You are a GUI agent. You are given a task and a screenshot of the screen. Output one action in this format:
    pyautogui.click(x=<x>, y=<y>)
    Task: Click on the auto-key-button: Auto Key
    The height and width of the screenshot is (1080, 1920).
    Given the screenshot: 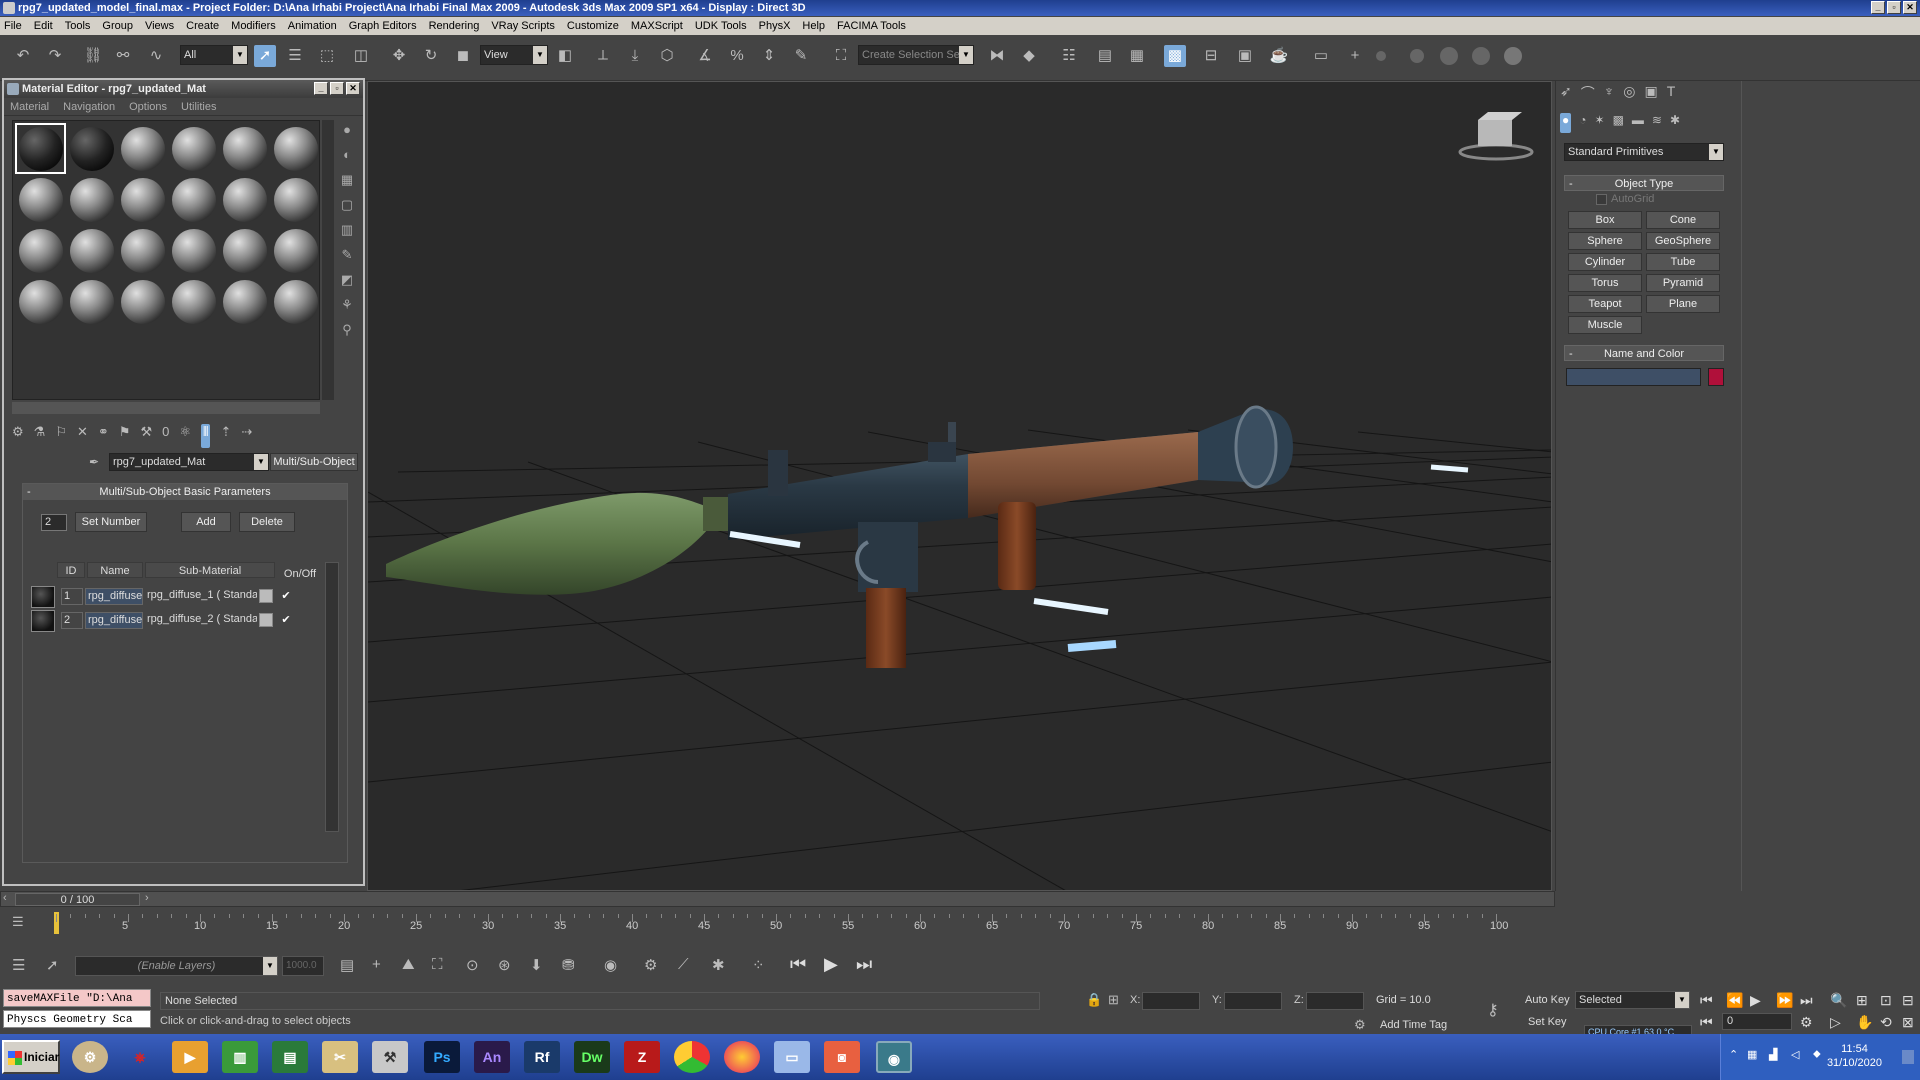 What is the action you would take?
    pyautogui.click(x=1547, y=1000)
    